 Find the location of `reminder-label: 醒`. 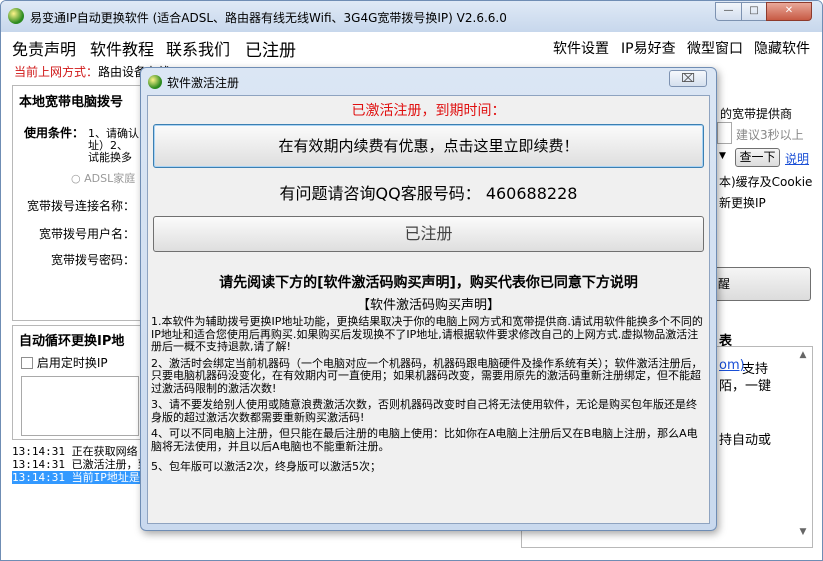

reminder-label: 醒 is located at coordinates (724, 284).